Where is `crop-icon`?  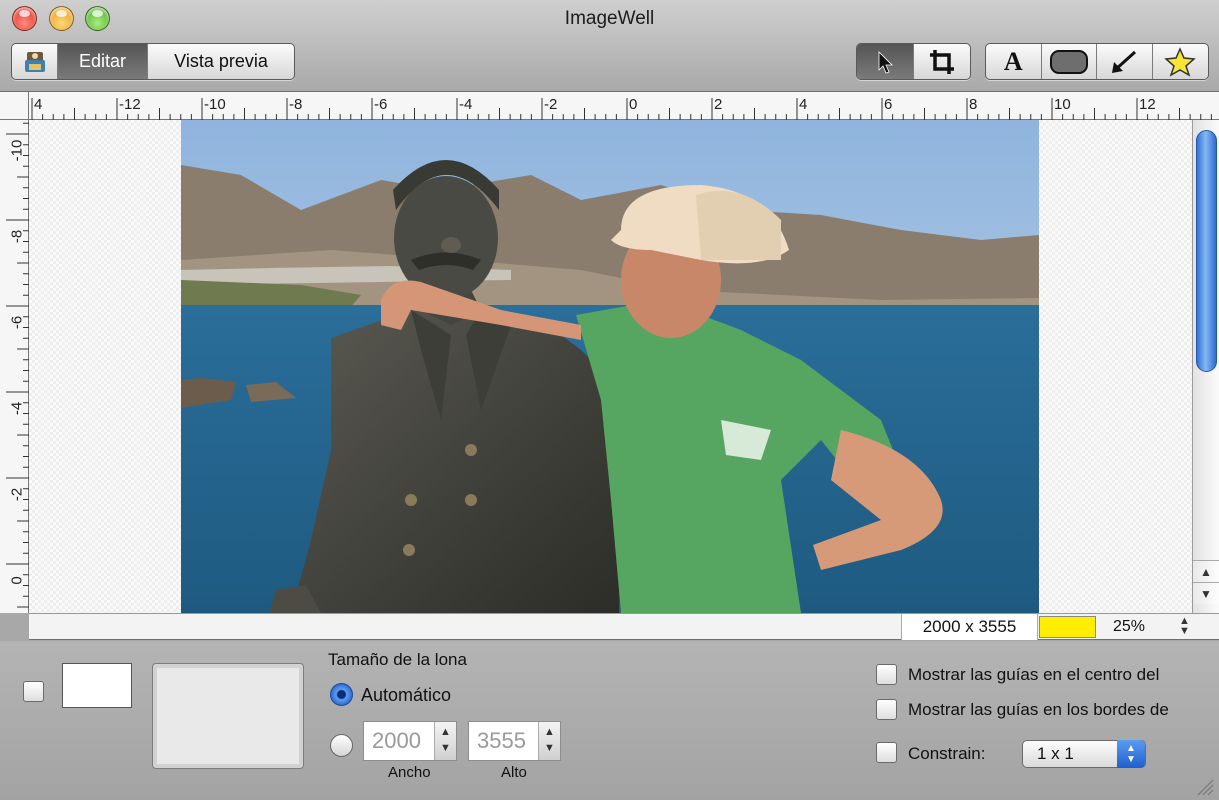
crop-icon is located at coordinates (941, 61).